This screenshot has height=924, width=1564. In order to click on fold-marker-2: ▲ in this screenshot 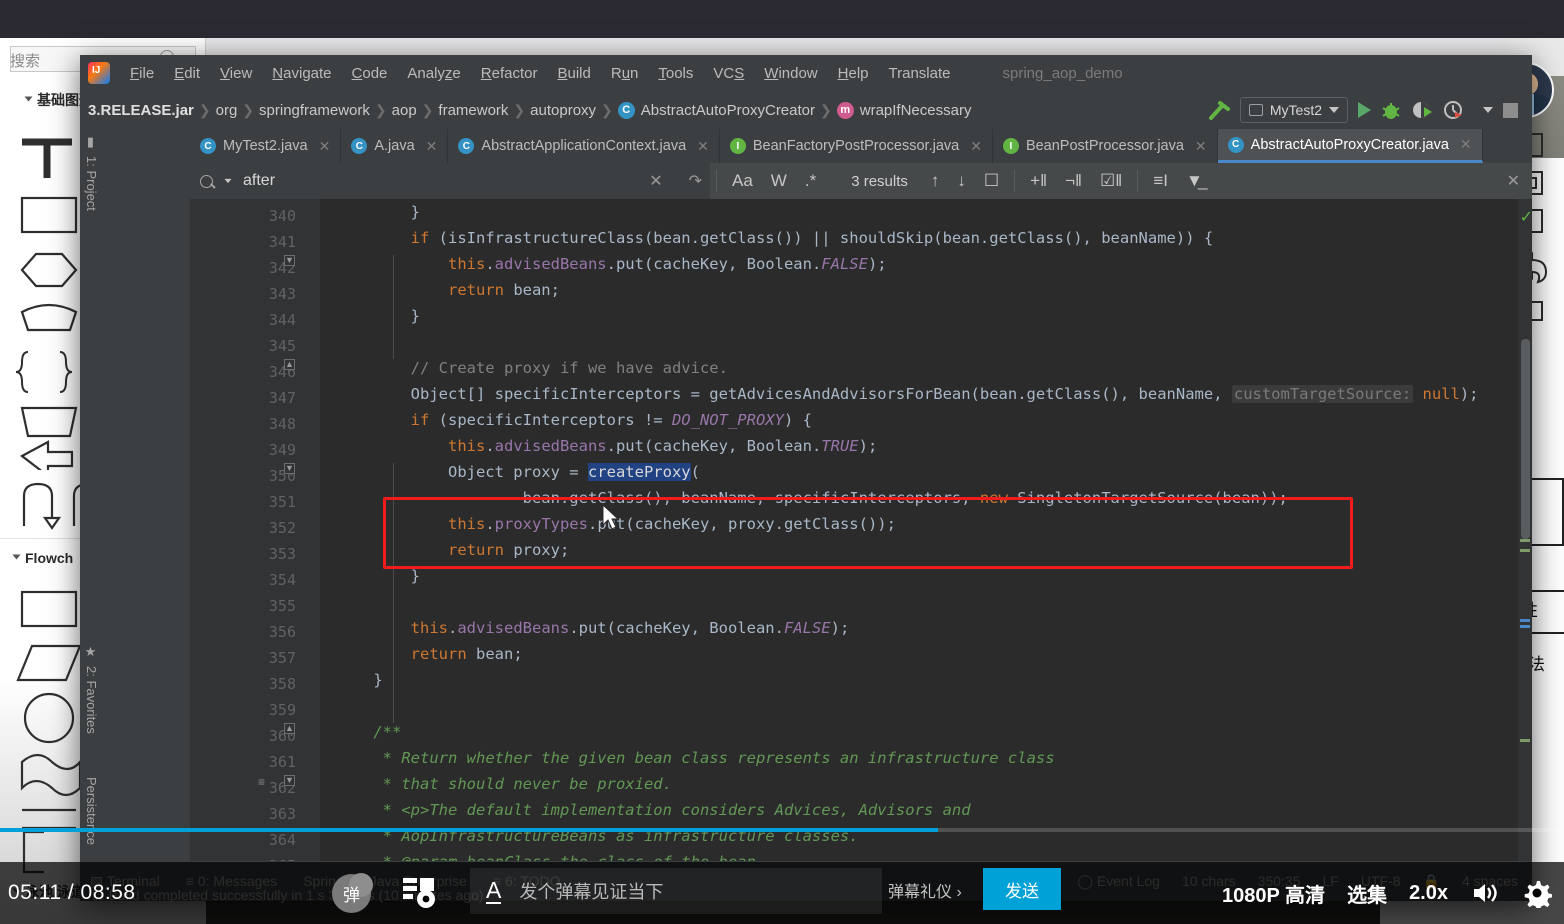, I will do `click(289, 364)`.